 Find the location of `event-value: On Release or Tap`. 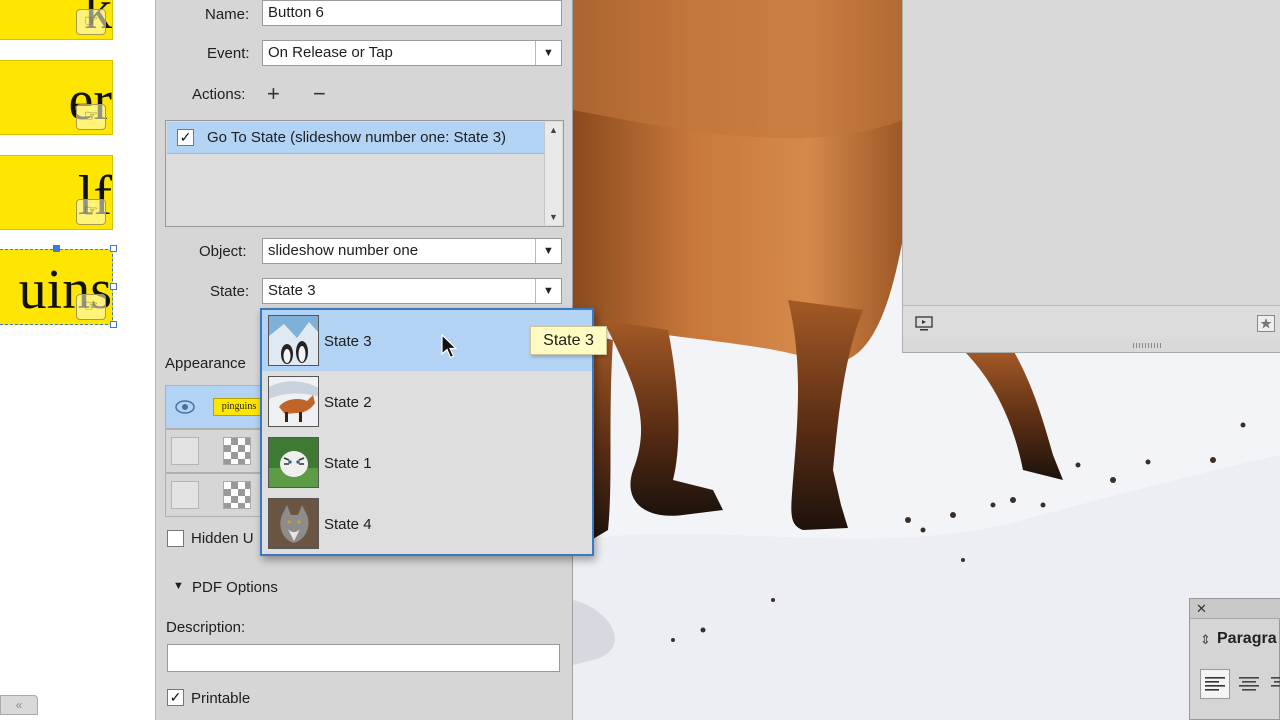

event-value: On Release or Tap is located at coordinates (330, 52).